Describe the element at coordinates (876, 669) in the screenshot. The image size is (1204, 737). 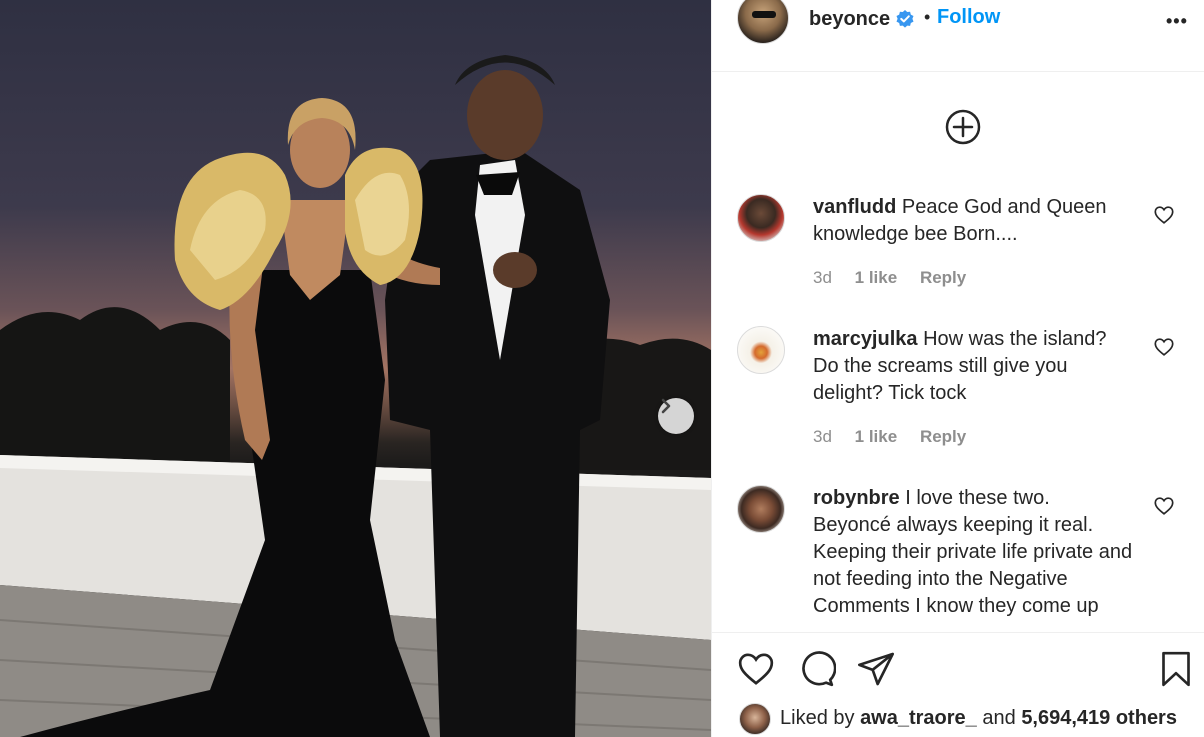
I see `paper-plane-icon` at that location.